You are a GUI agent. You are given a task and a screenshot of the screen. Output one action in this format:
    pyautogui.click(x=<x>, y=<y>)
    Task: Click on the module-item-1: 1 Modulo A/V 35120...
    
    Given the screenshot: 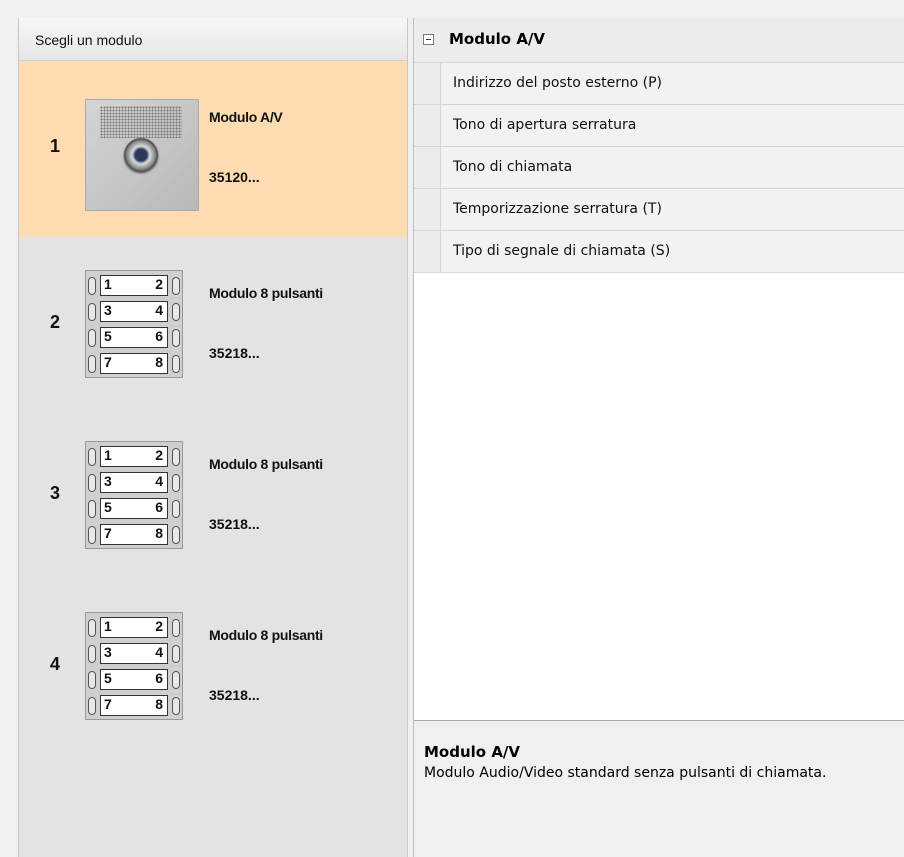 What is the action you would take?
    pyautogui.click(x=213, y=149)
    